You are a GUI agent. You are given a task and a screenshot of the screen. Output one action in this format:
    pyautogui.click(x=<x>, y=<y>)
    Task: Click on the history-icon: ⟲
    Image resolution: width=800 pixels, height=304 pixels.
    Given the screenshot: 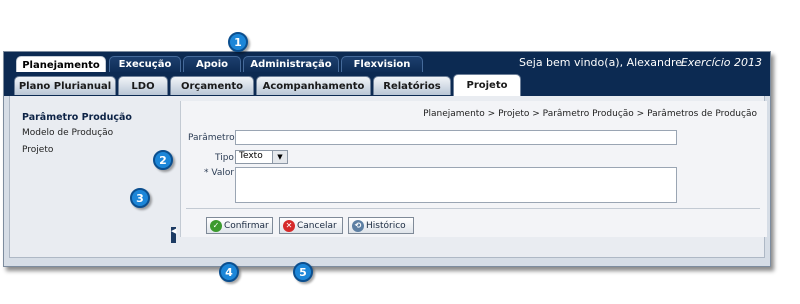 What is the action you would take?
    pyautogui.click(x=358, y=225)
    